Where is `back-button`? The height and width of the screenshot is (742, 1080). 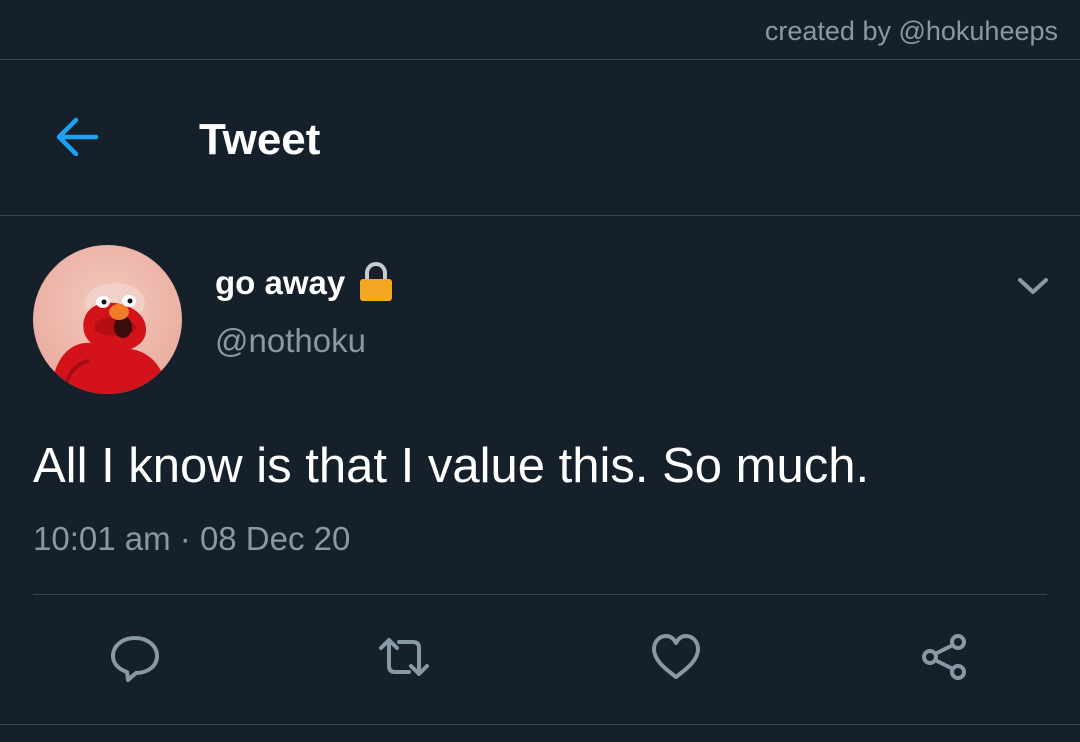
back-button is located at coordinates (77, 137).